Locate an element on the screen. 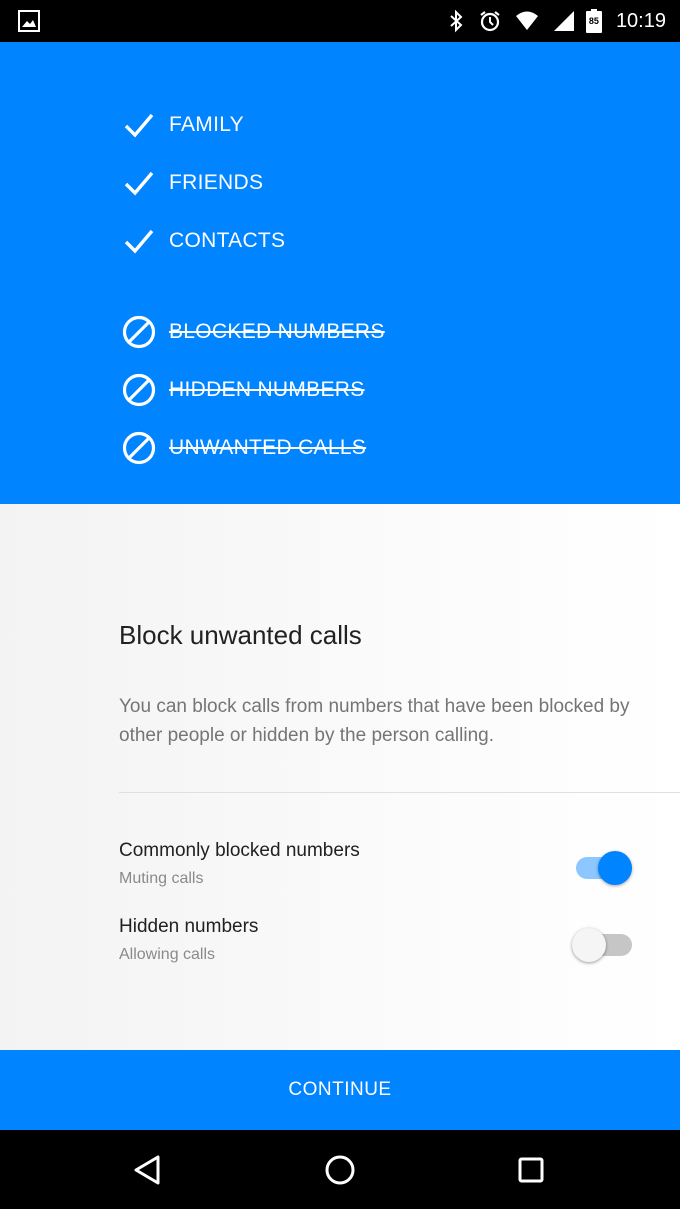 The image size is (680, 1209). clock: 10:19 is located at coordinates (640, 20).